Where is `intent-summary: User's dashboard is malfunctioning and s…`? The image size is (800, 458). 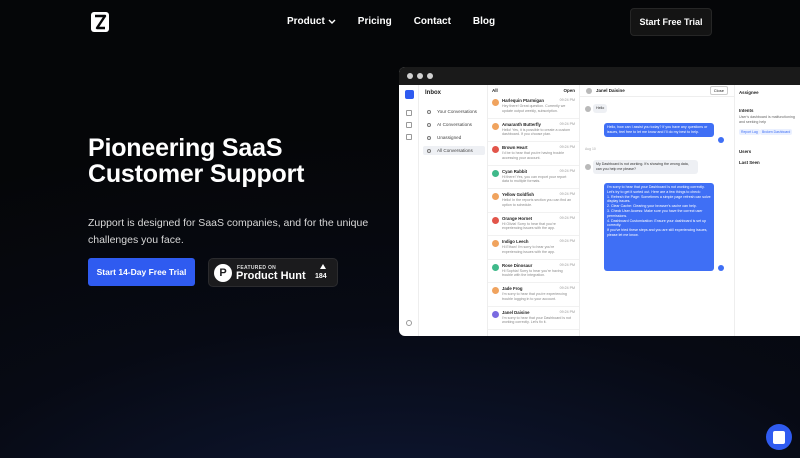
intent-summary: User's dashboard is malfunctioning and s… is located at coordinates (767, 119).